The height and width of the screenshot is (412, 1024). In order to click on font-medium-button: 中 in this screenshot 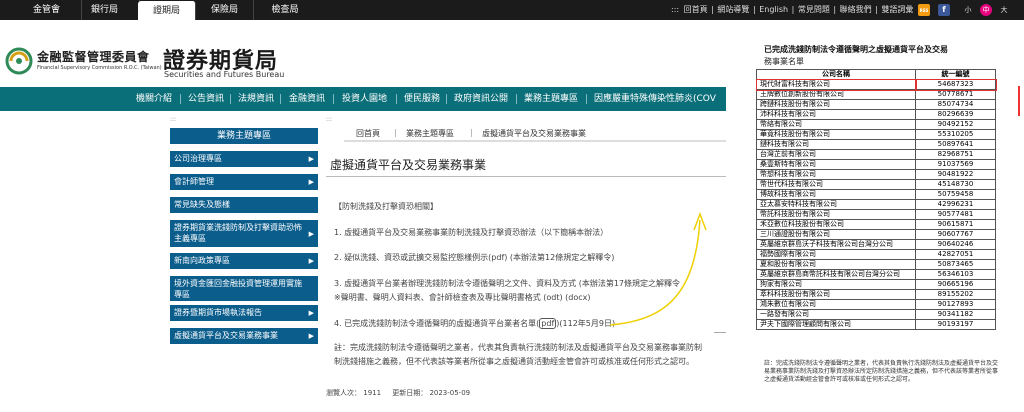, I will do `click(986, 10)`.